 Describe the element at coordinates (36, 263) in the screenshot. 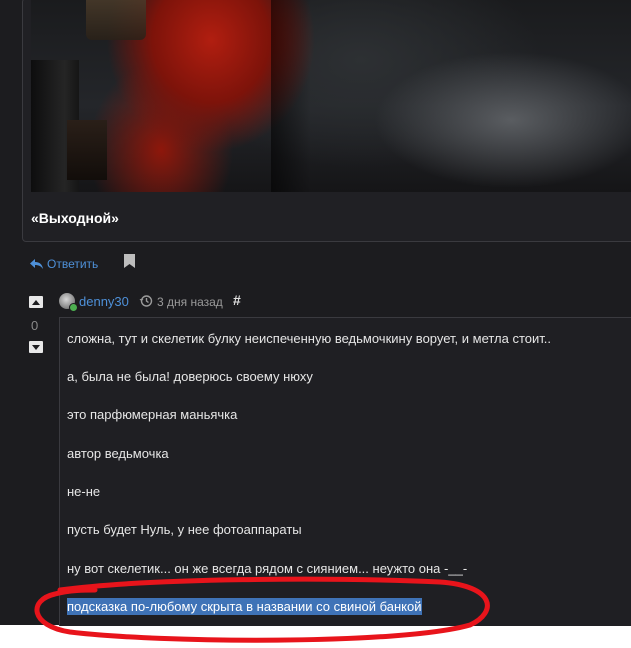

I see `reply-arrow-icon` at that location.